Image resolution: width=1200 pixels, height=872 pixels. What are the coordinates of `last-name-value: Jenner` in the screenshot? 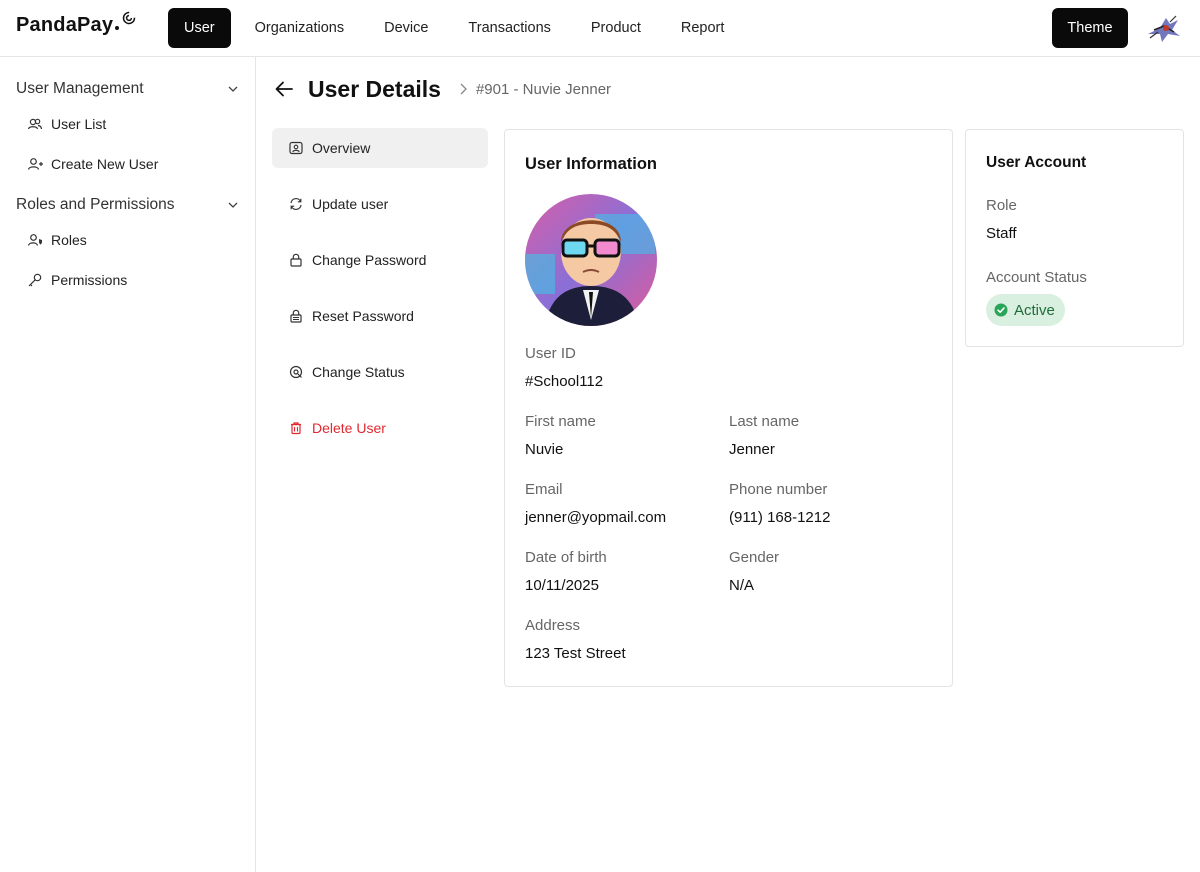 It's located at (752, 449).